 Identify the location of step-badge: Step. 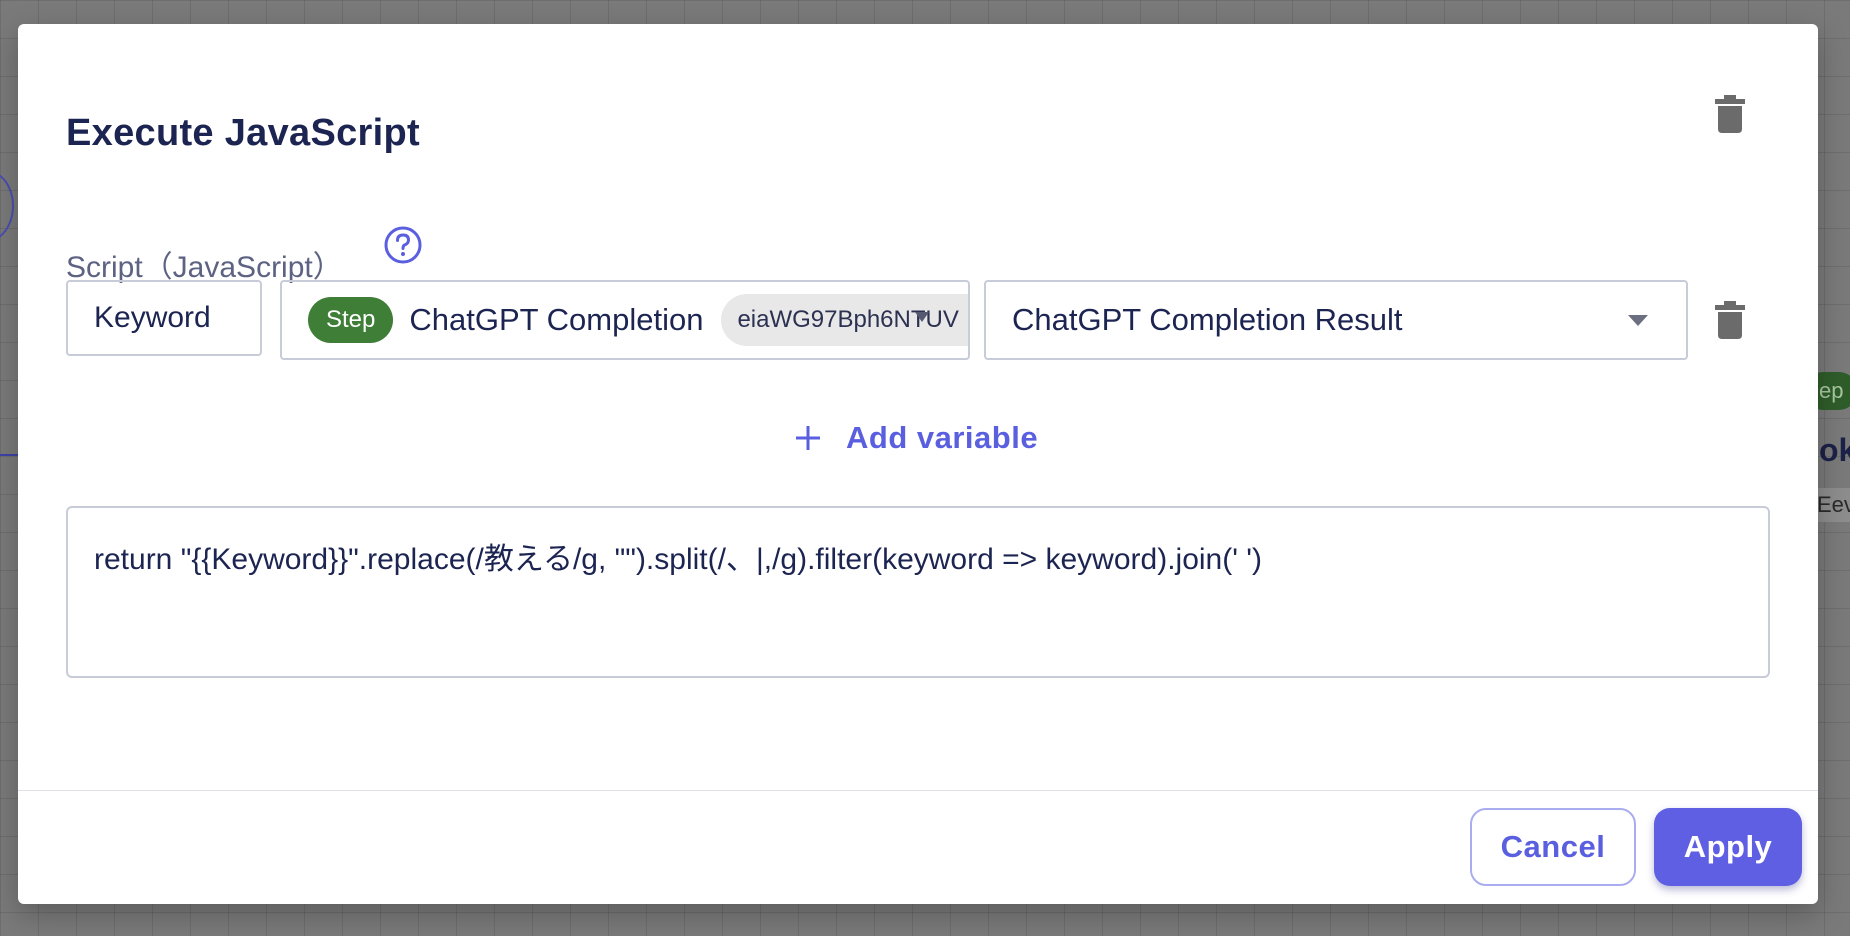
(351, 320).